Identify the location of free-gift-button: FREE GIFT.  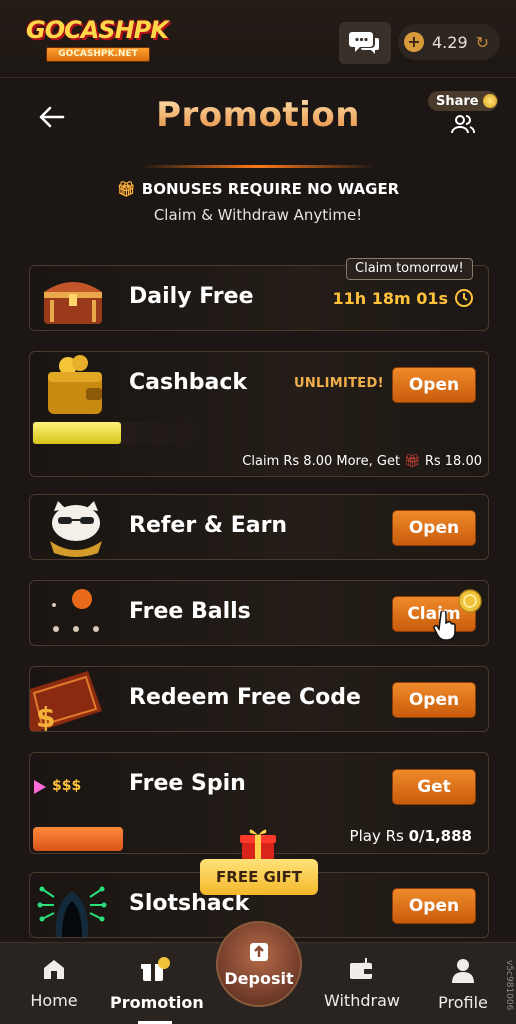
(259, 877).